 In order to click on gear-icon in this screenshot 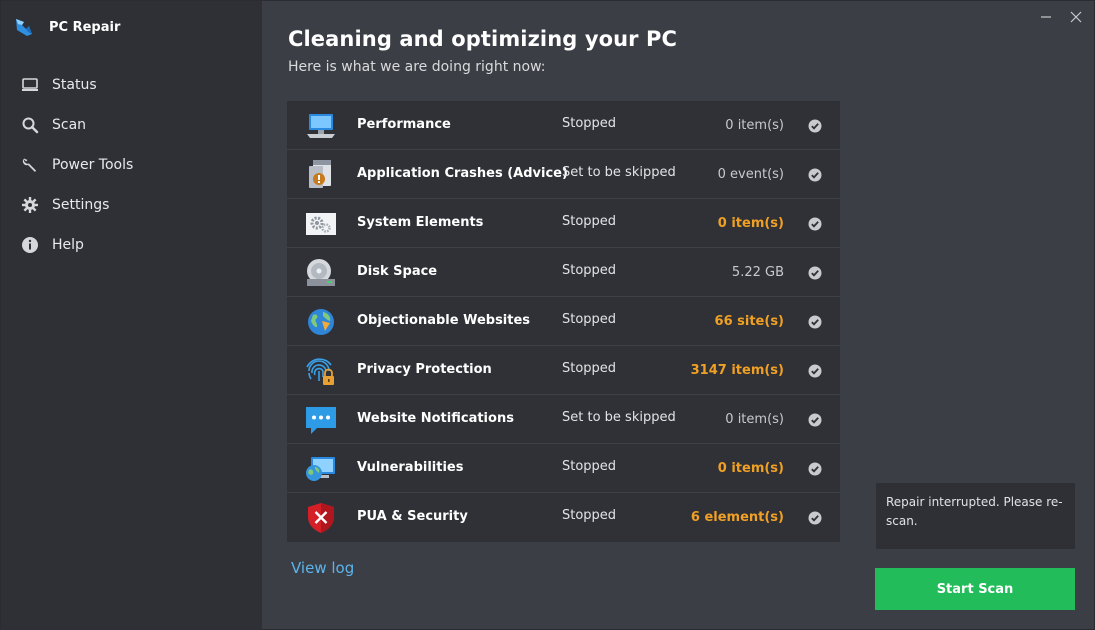, I will do `click(30, 205)`.